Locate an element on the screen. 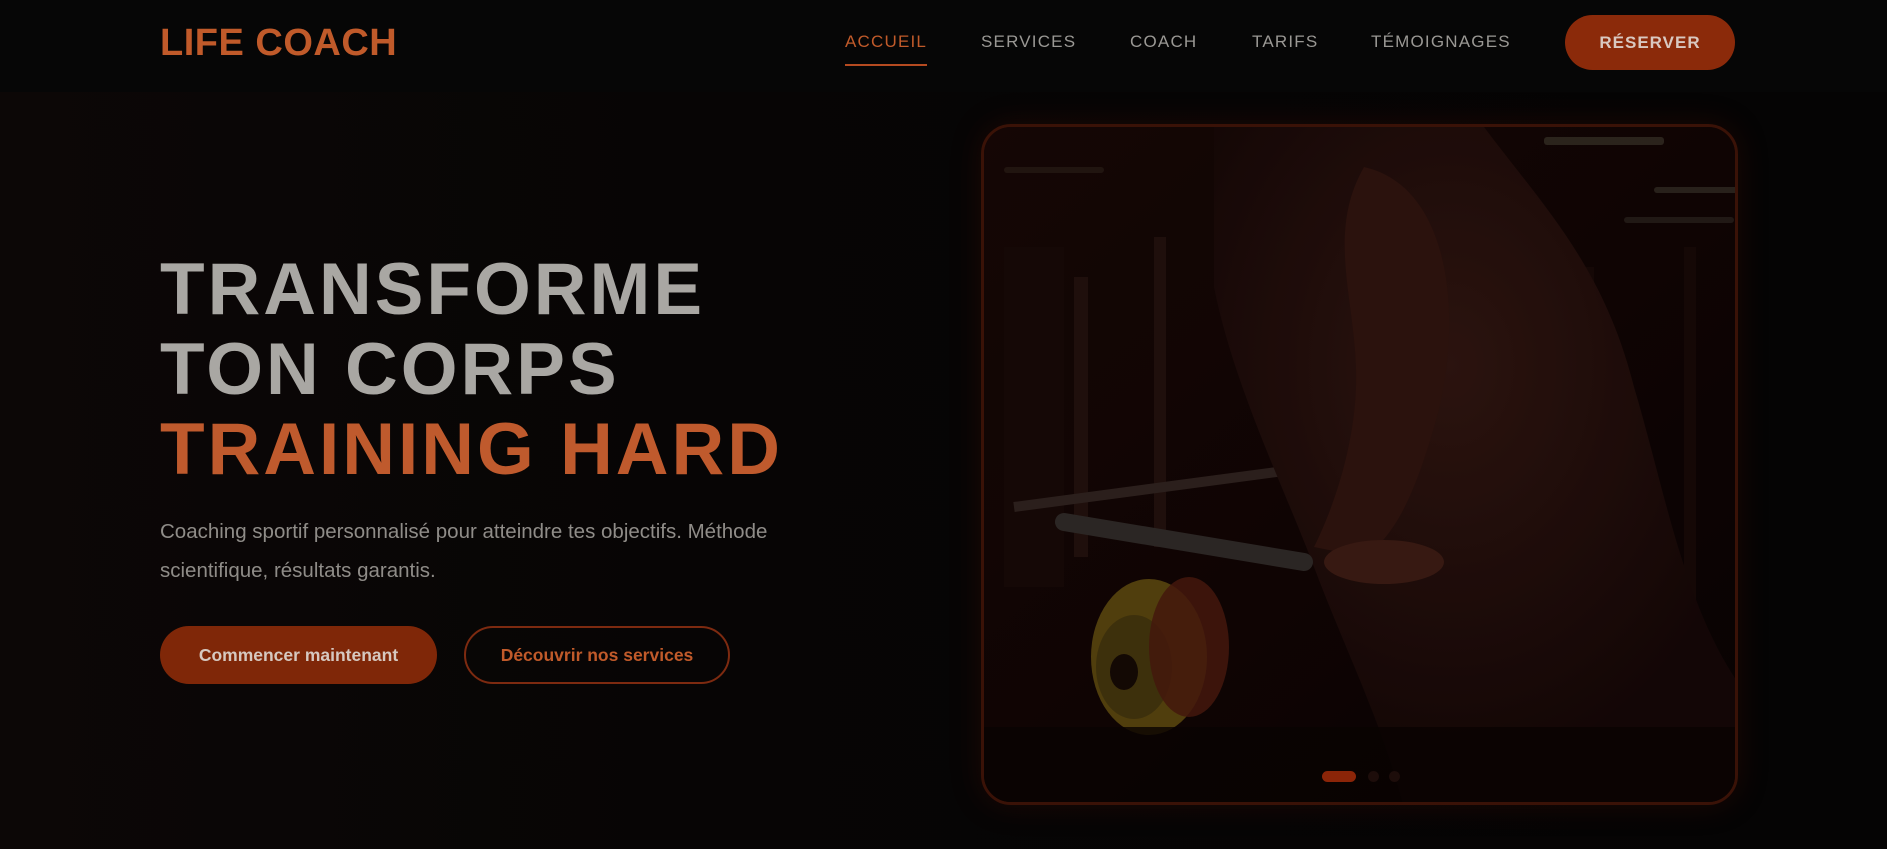 The image size is (1887, 849). nav-item-temoignages: TÉMOIGNAGES is located at coordinates (1441, 42).